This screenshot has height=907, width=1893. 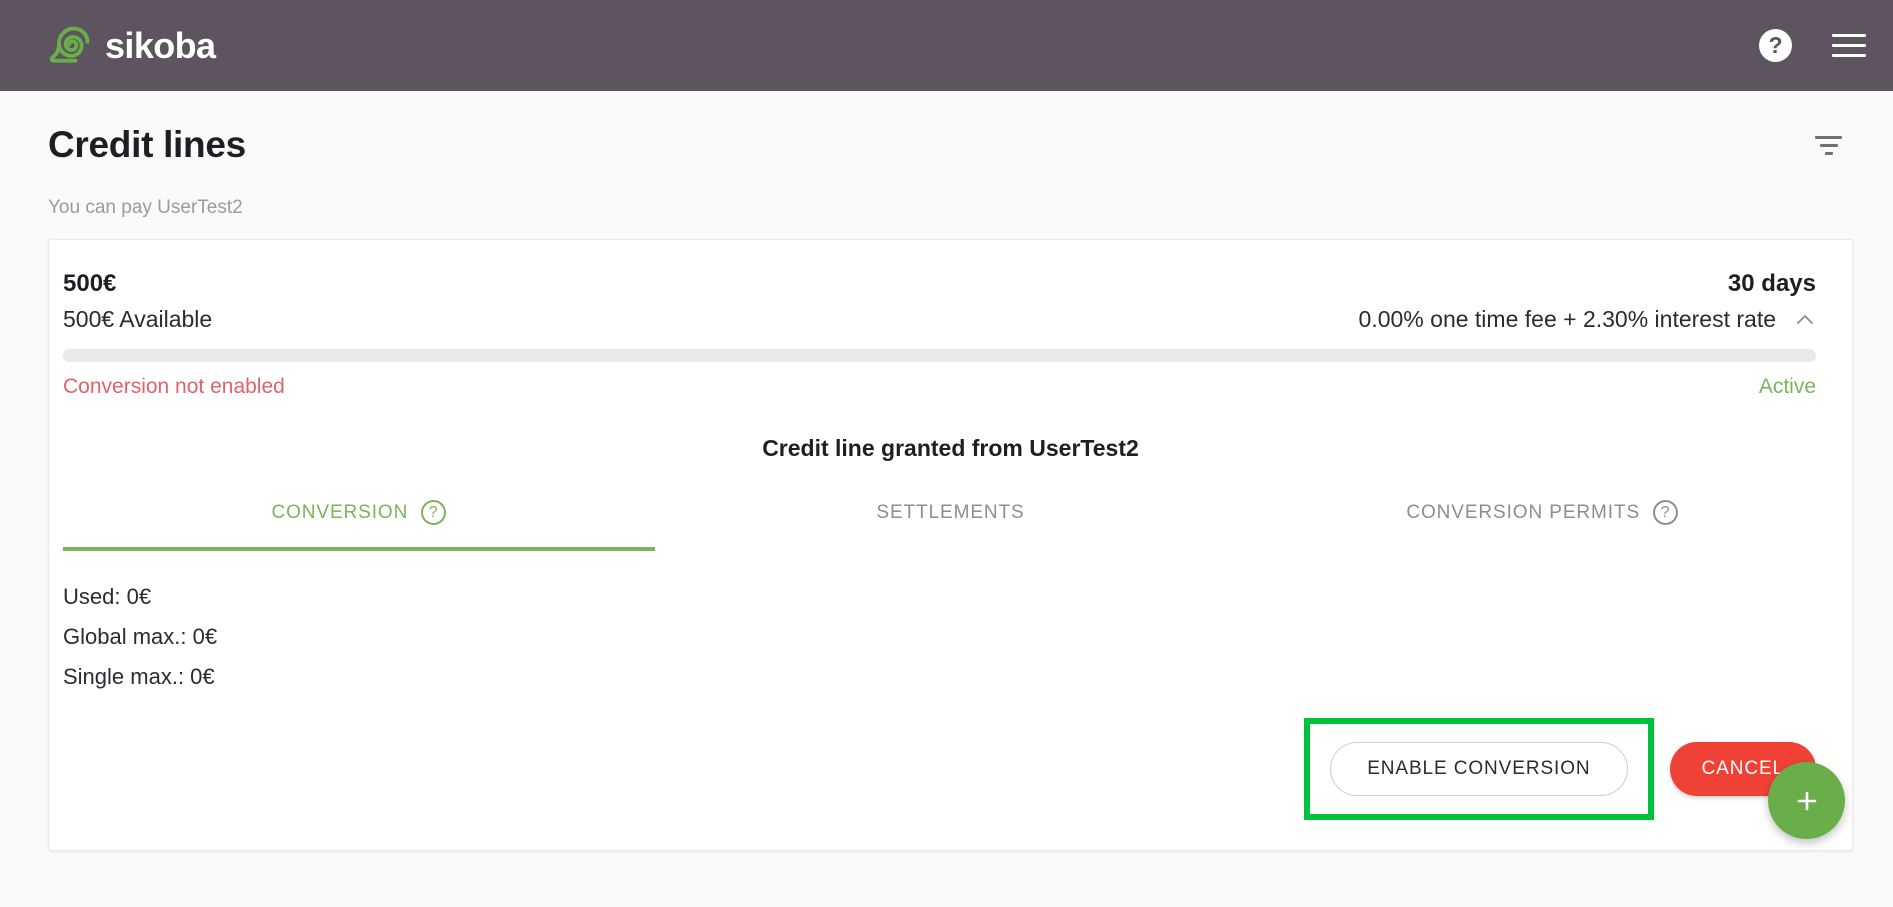 I want to click on help-icon-glyph: ?, so click(x=1775, y=45).